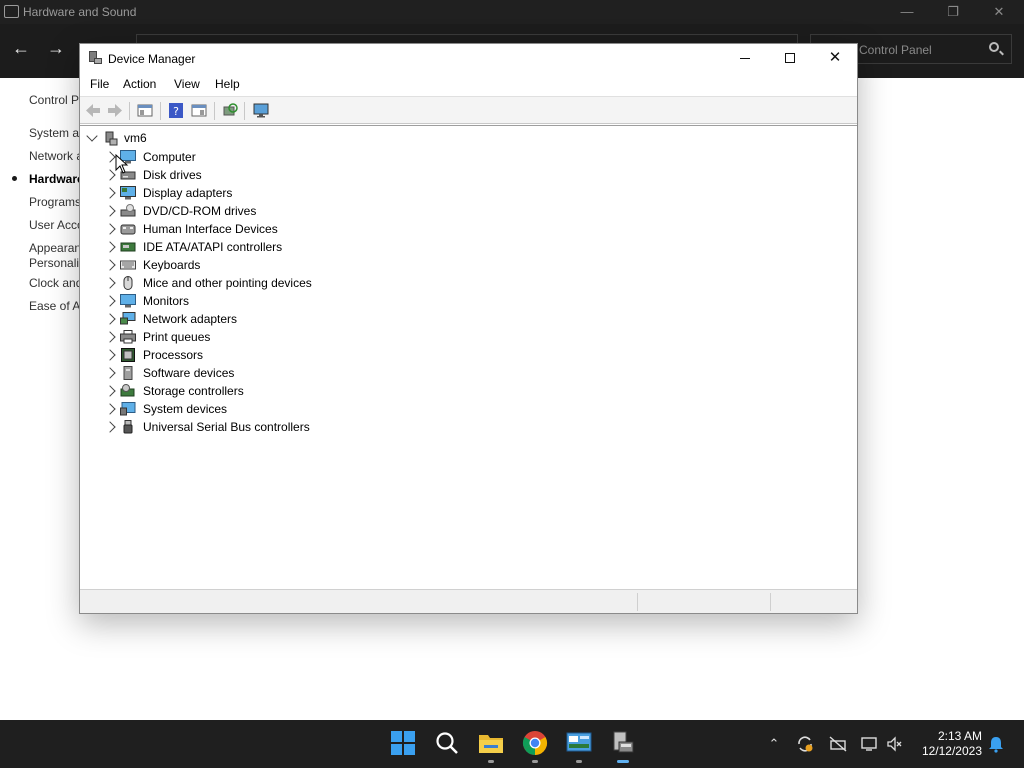 Image resolution: width=1024 pixels, height=768 pixels. Describe the element at coordinates (122, 164) in the screenshot. I see `mouse-cursor-icon` at that location.